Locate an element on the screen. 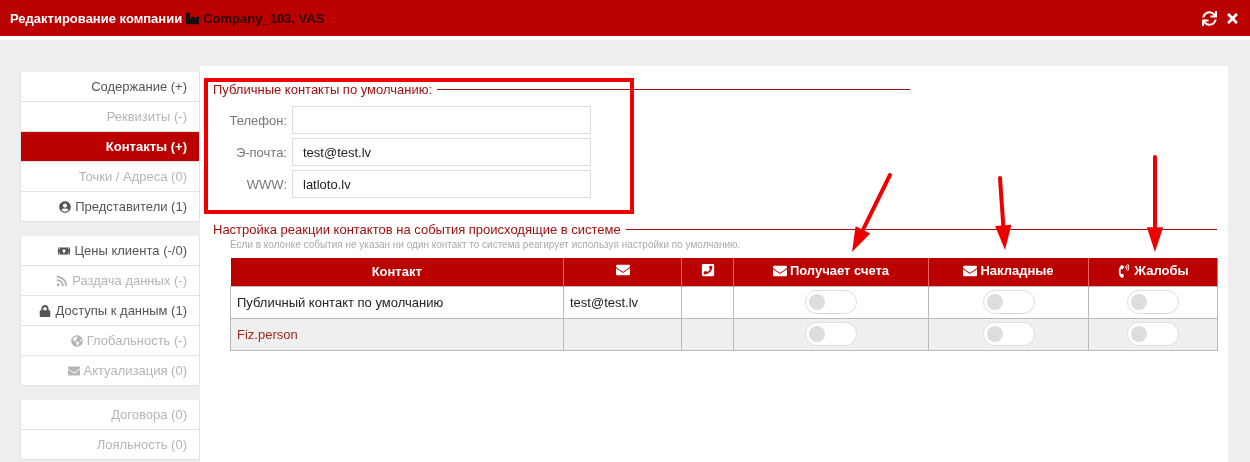  input-field: latloto.lv is located at coordinates (441, 184).